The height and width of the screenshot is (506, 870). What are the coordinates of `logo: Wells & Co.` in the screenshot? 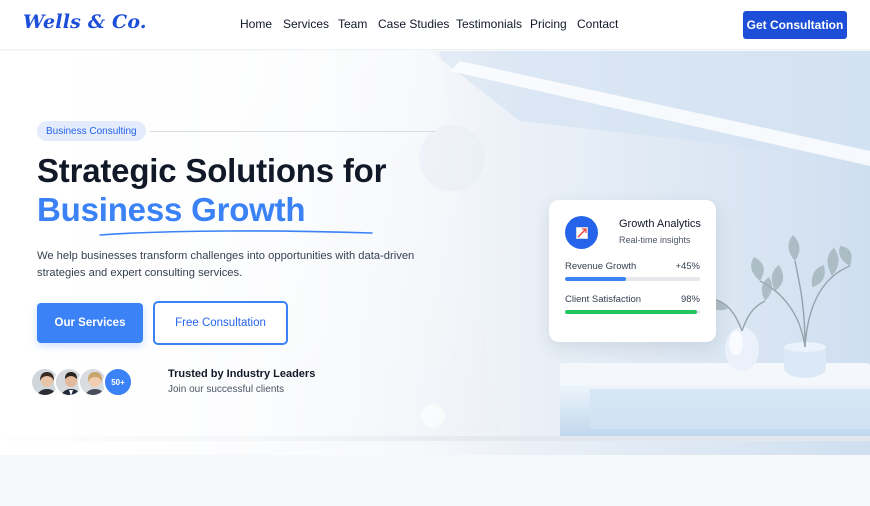 It's located at (85, 22).